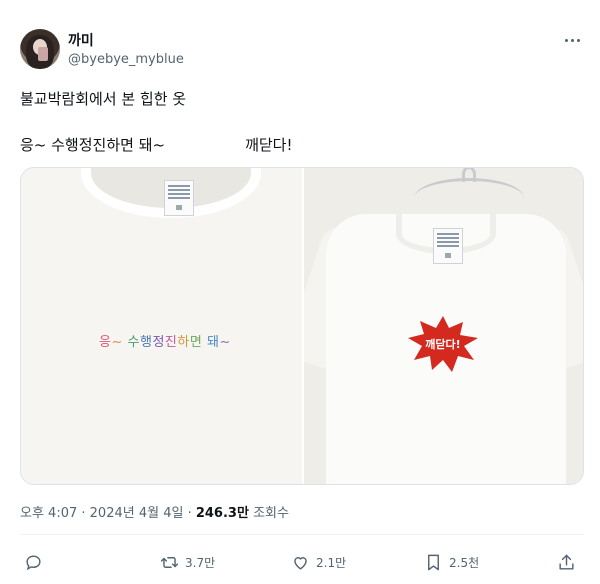 The width and height of the screenshot is (600, 584). I want to click on reply-icon, so click(33, 562).